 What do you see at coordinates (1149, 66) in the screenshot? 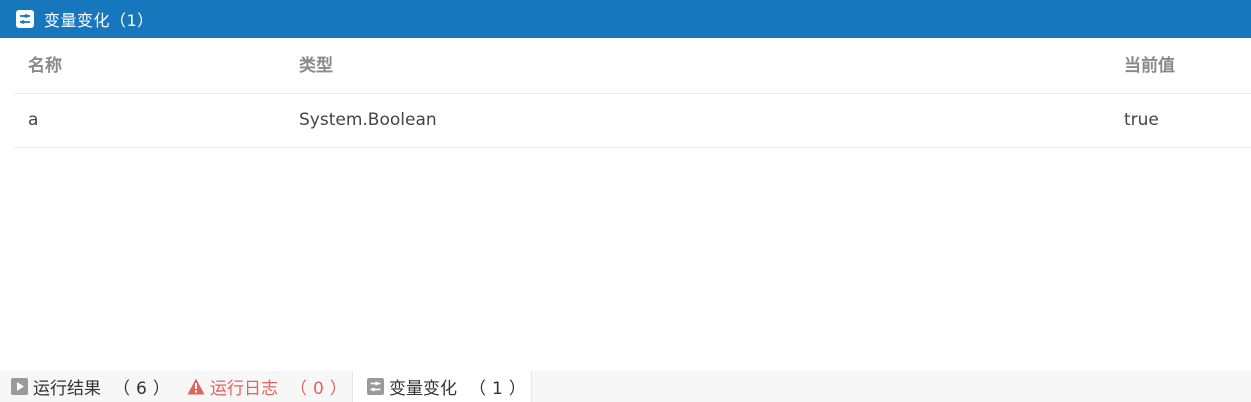
I see `column-header-value: 当前值` at bounding box center [1149, 66].